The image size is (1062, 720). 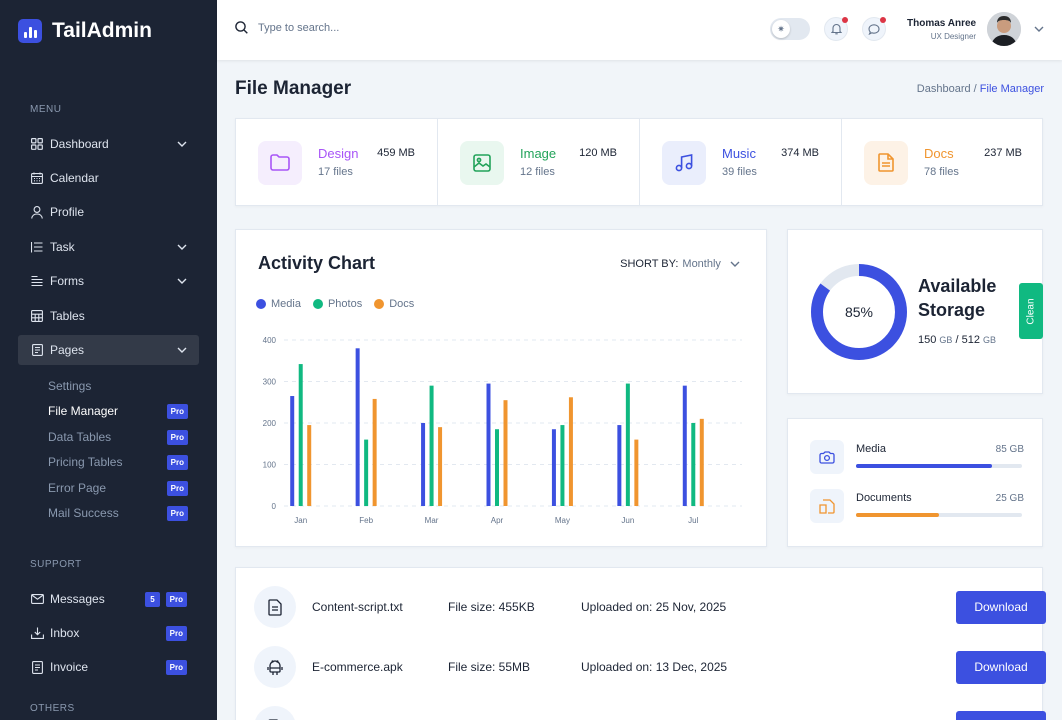 What do you see at coordinates (67, 212) in the screenshot?
I see `sidebar-item-label: Profile` at bounding box center [67, 212].